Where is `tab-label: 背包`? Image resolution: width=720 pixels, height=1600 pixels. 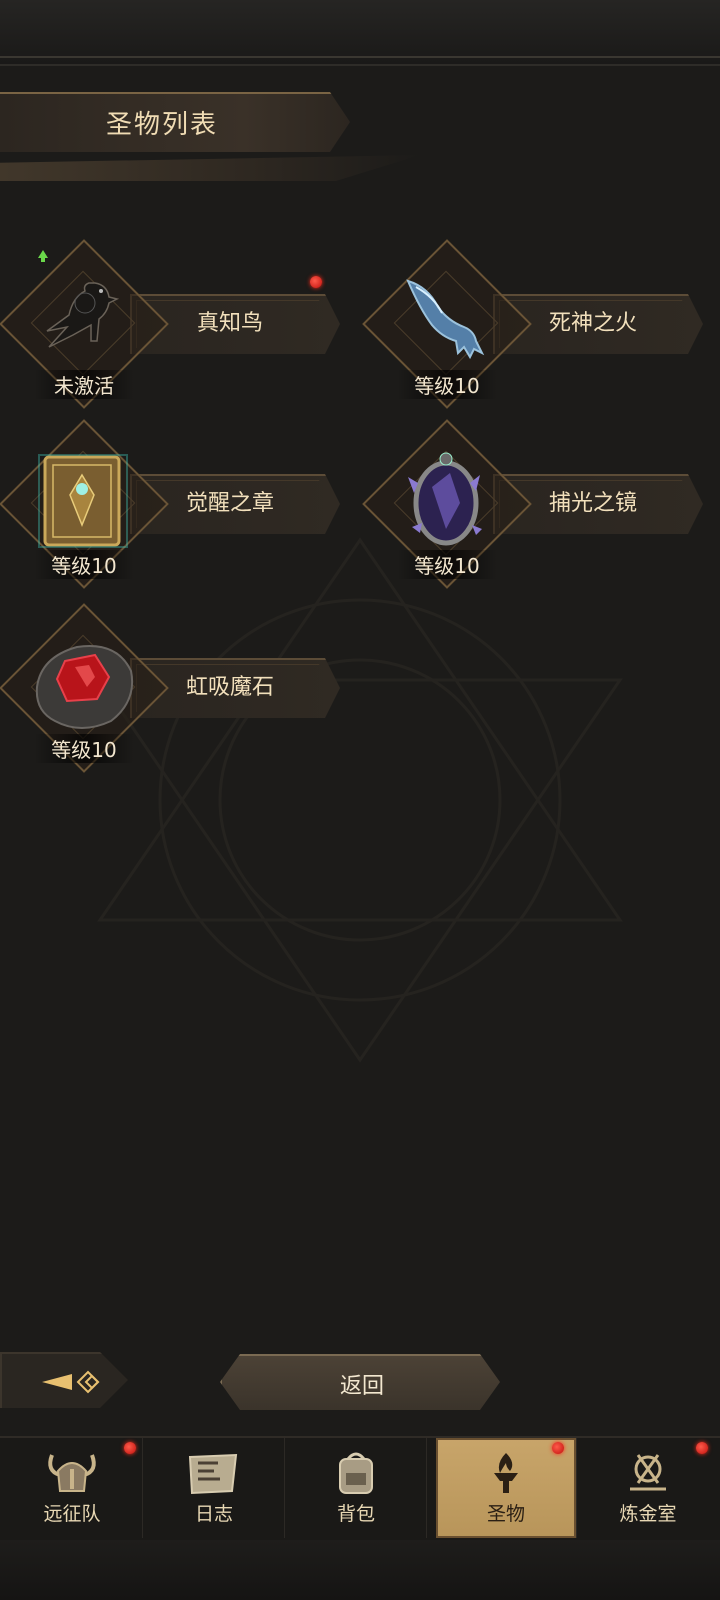 tab-label: 背包 is located at coordinates (355, 1514).